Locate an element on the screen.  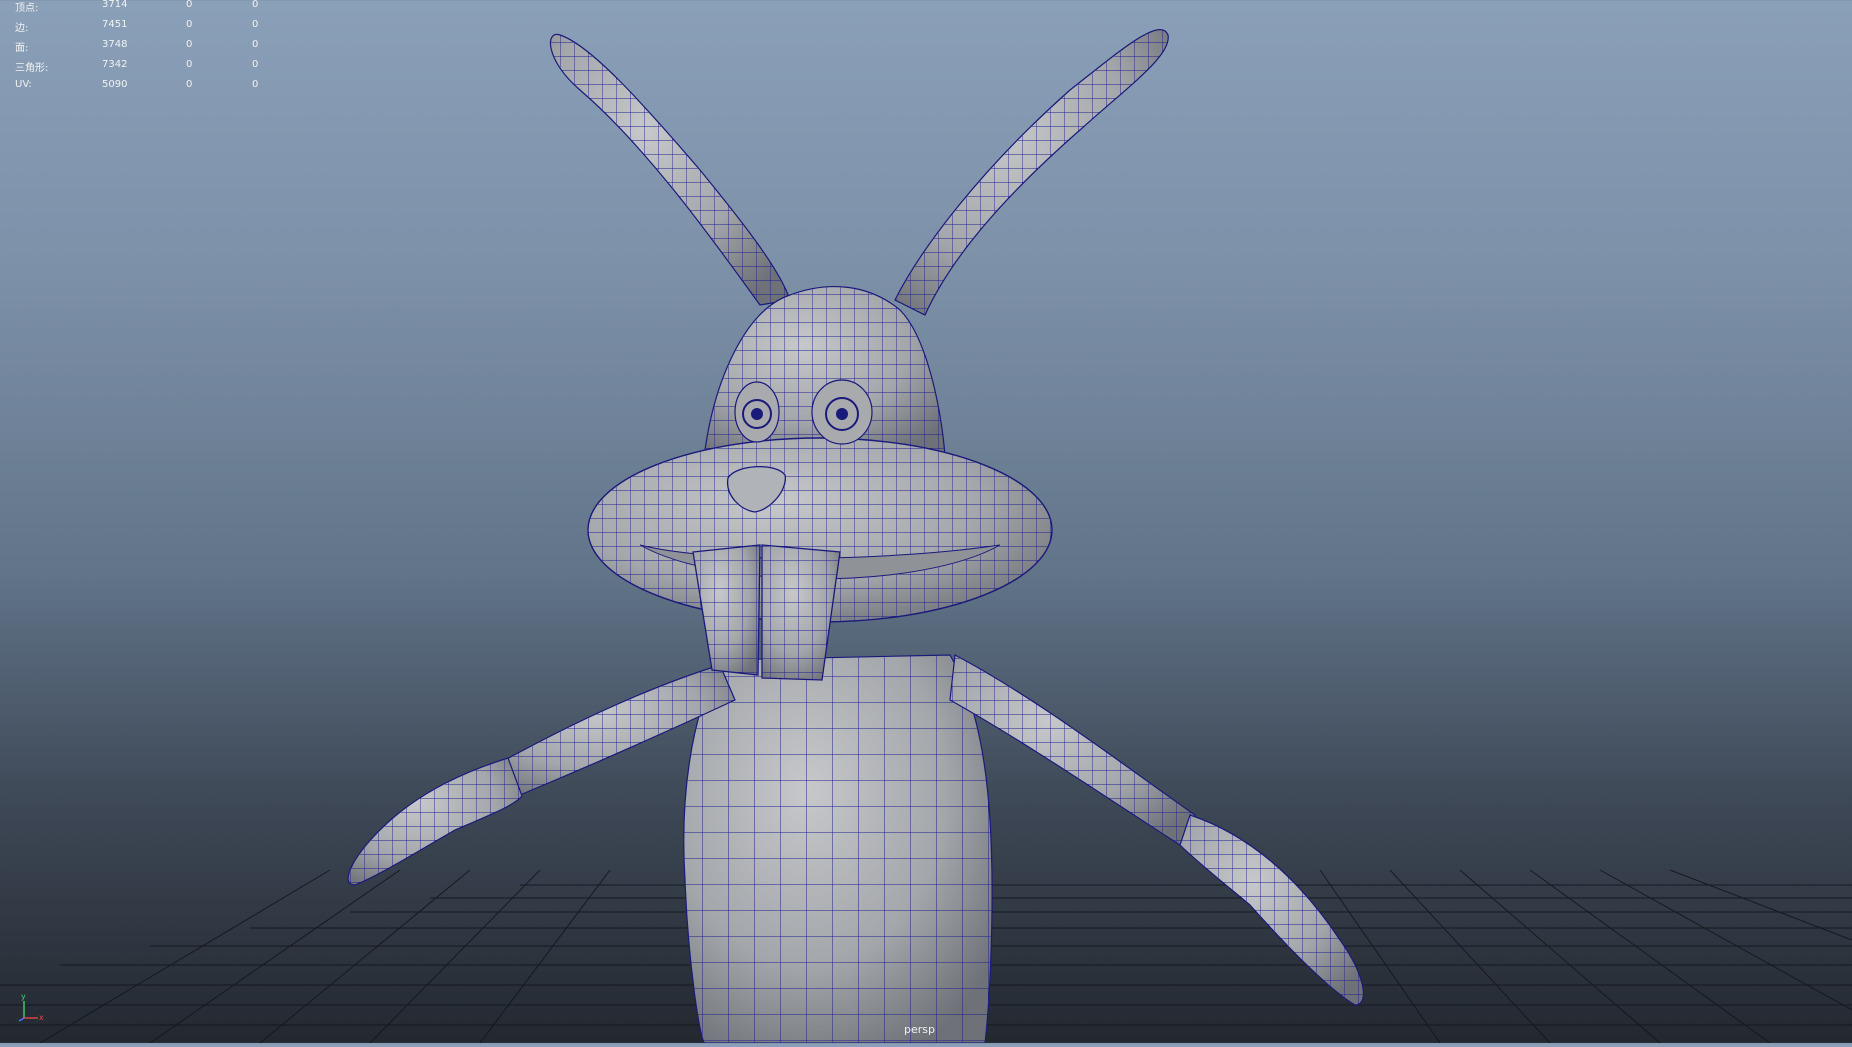
axis-y-label: y is located at coordinates (23, 996).